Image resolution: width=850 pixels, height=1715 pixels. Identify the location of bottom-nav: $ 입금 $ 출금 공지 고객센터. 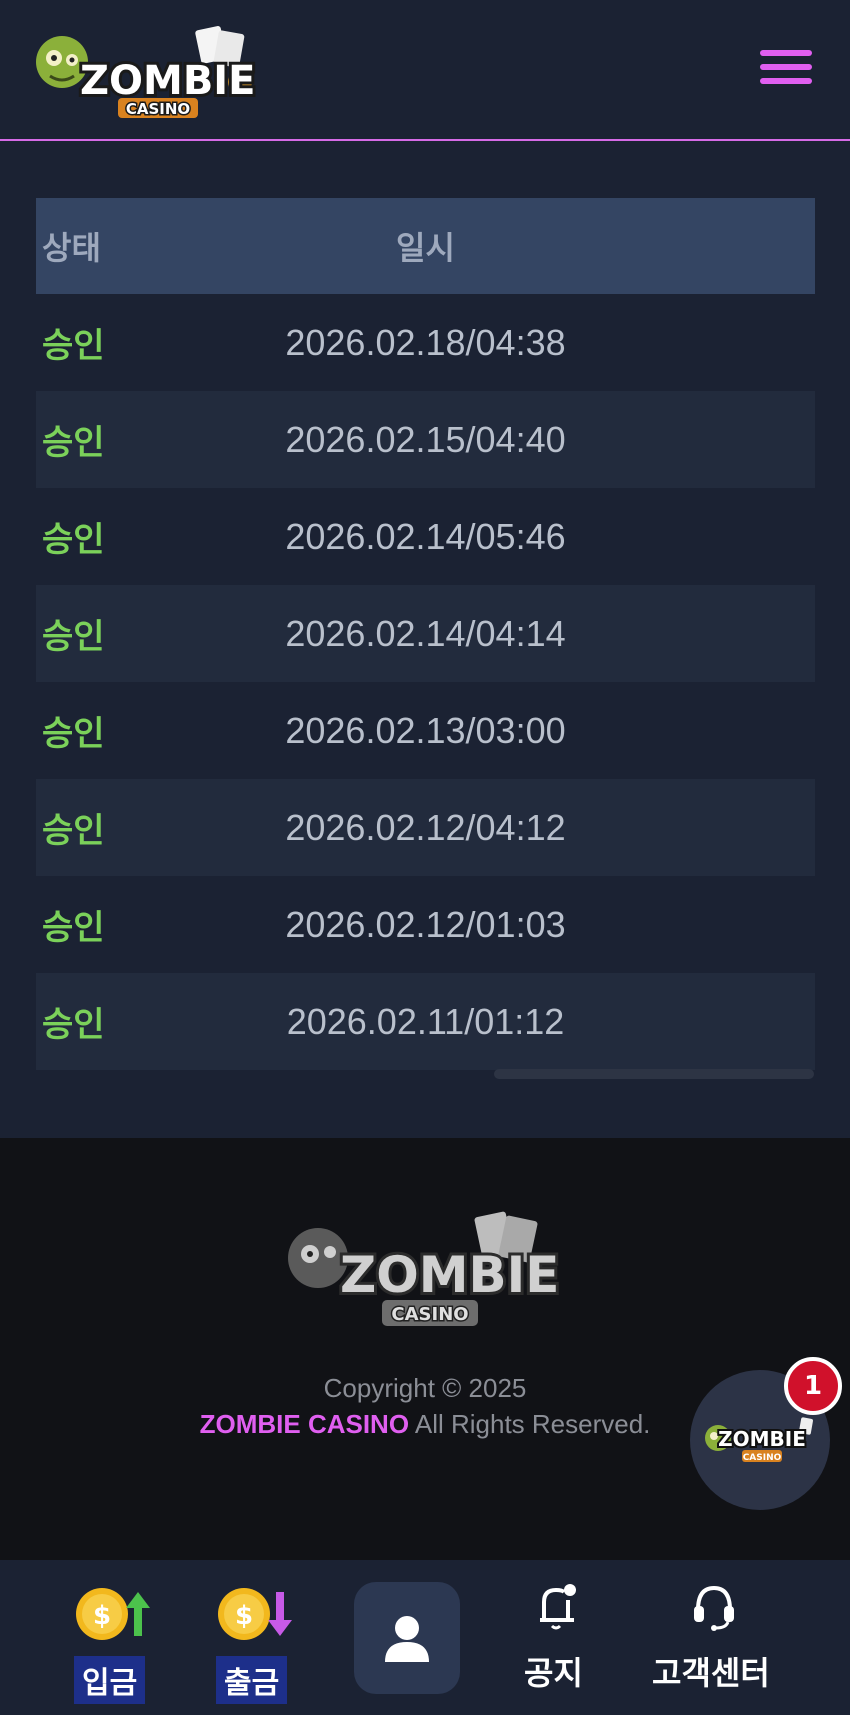
(425, 1637).